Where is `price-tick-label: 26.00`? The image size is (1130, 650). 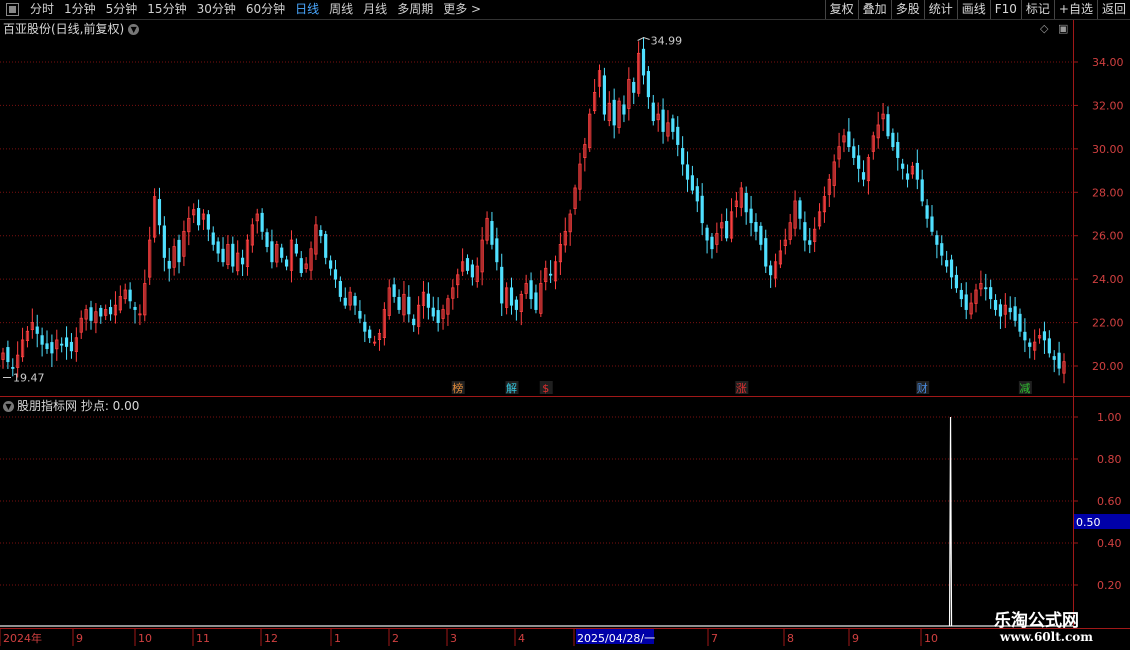
price-tick-label: 26.00 is located at coordinates (1108, 236).